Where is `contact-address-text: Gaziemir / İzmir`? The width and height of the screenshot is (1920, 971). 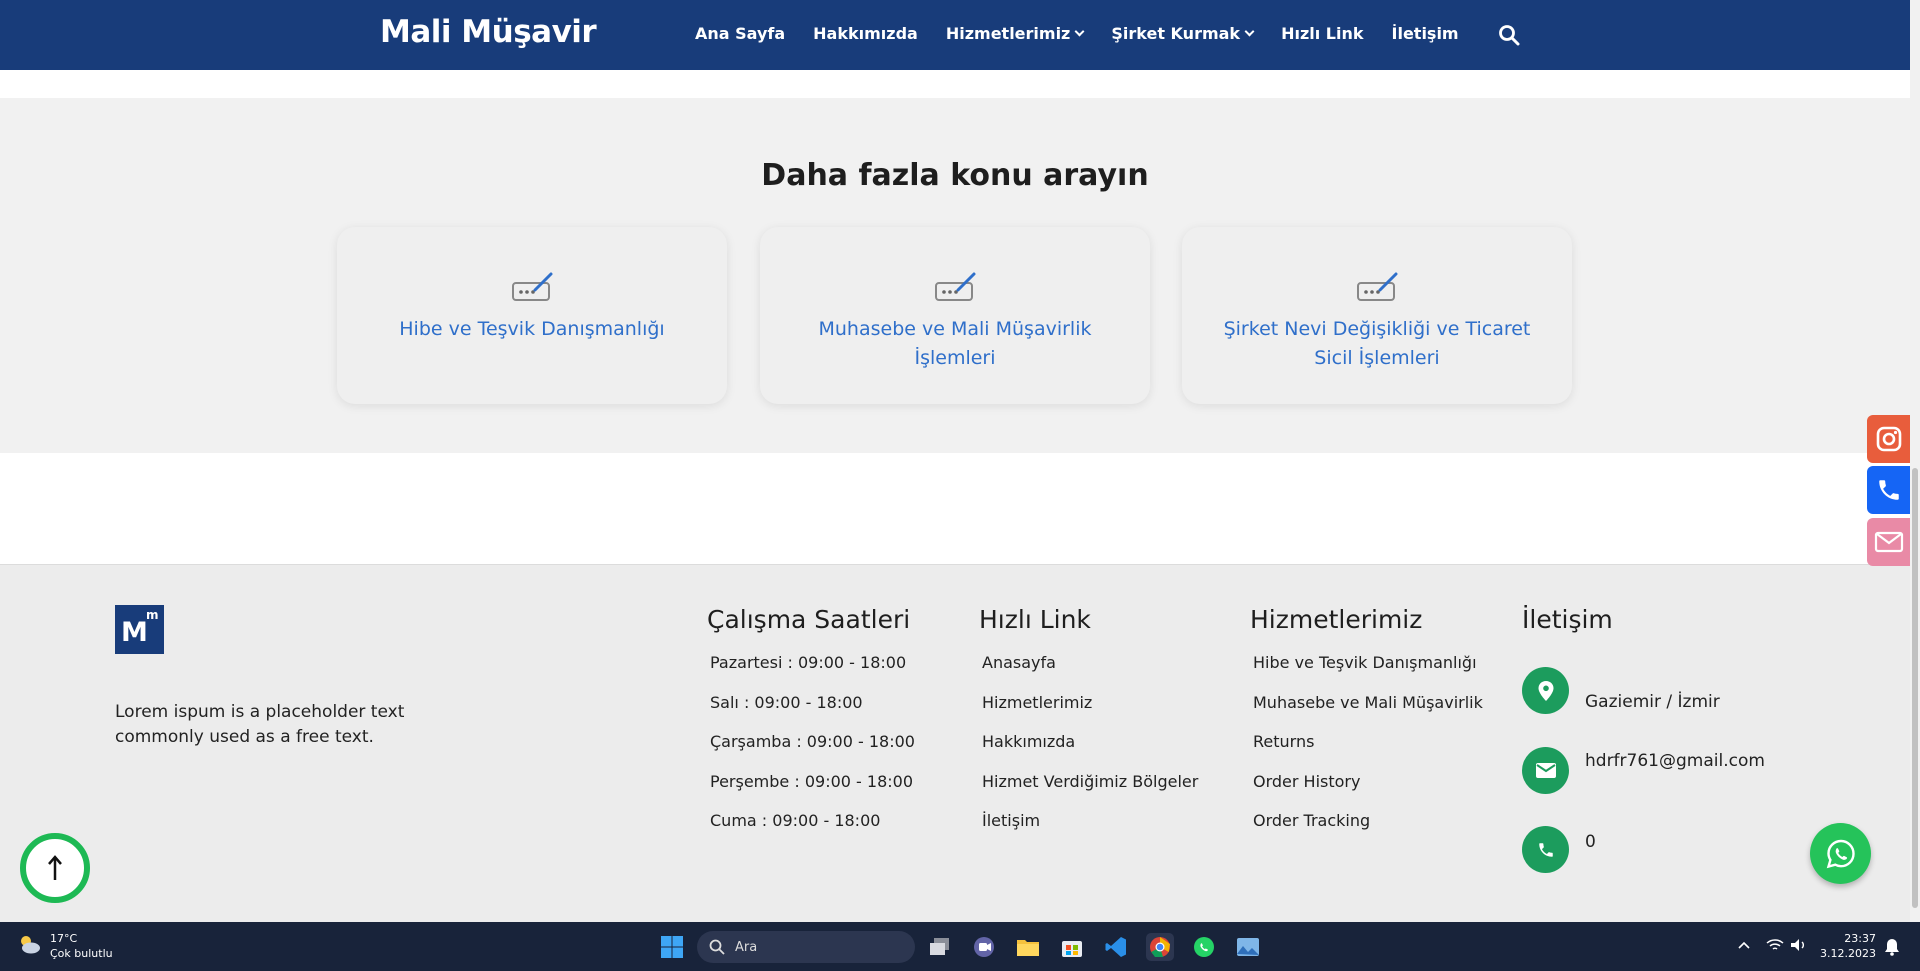 contact-address-text: Gaziemir / İzmir is located at coordinates (1652, 701).